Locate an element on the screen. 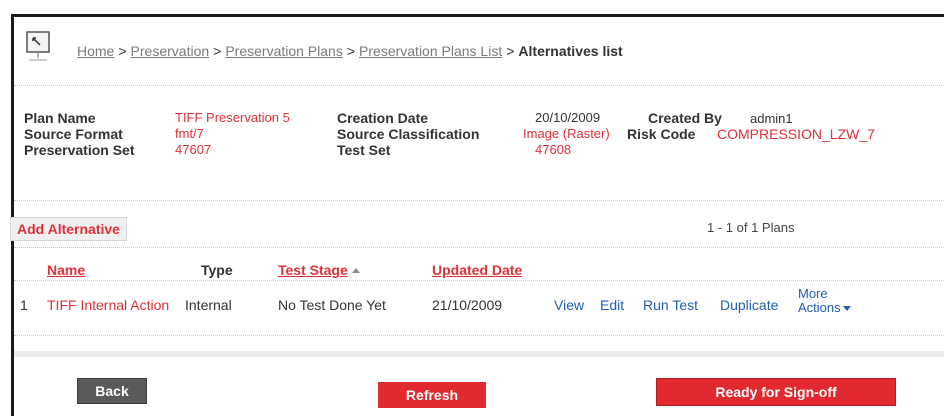 Image resolution: width=944 pixels, height=416 pixels. add-alternative-button: Add Alternative is located at coordinates (68, 229).